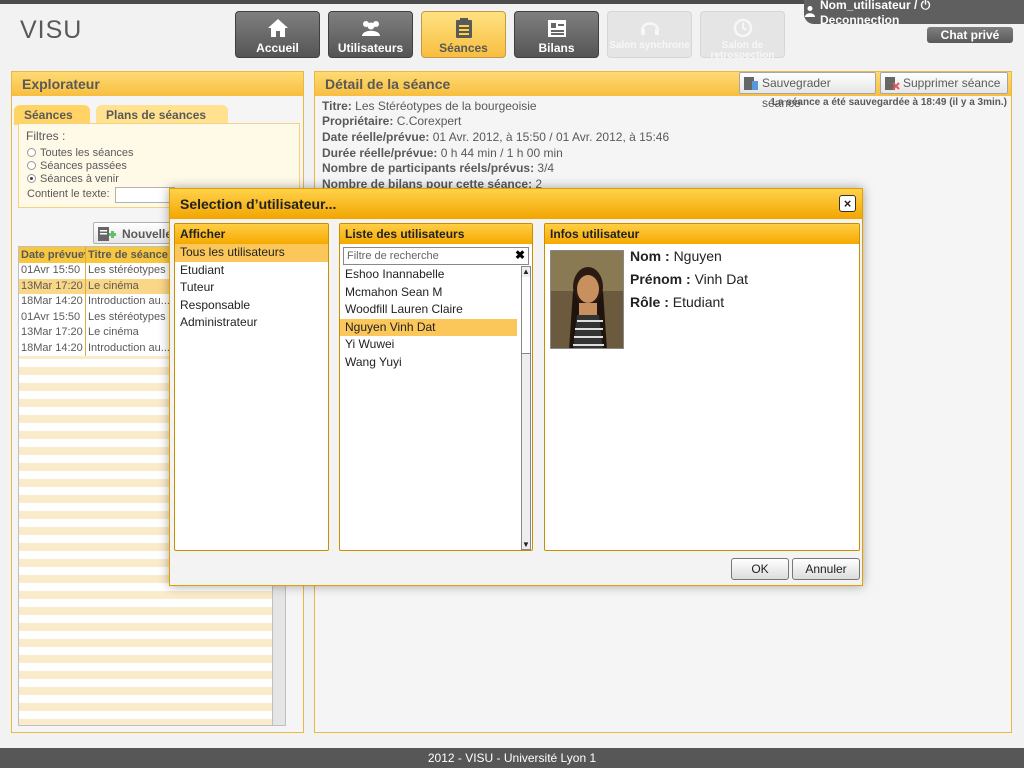 This screenshot has width=1024, height=768. What do you see at coordinates (526, 408) in the screenshot?
I see `user-list-scrollbar: ▲ ▼` at bounding box center [526, 408].